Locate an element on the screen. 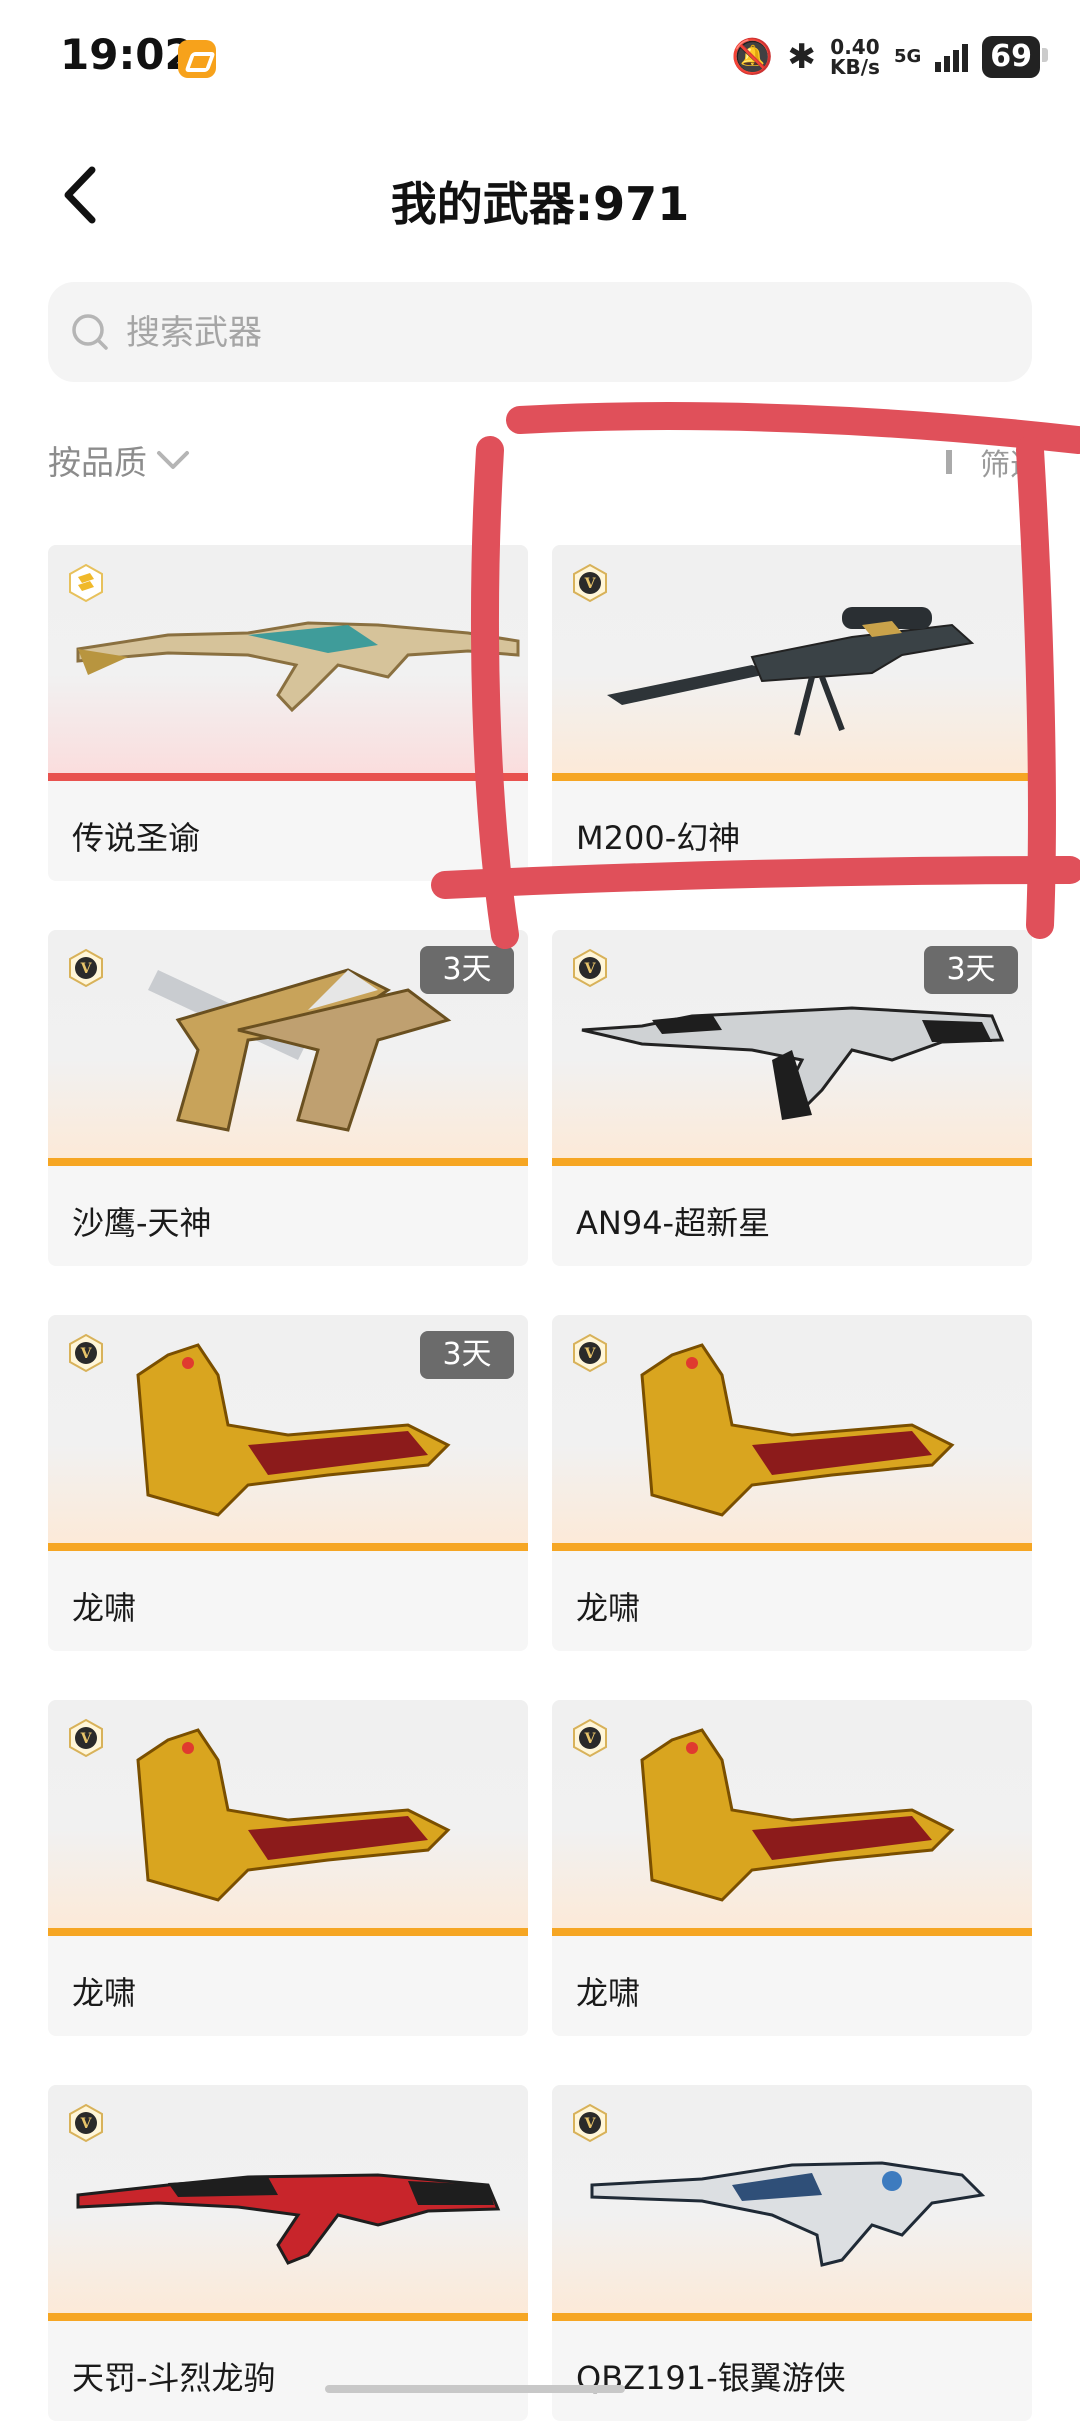  legend-quality-icon is located at coordinates (86, 583).